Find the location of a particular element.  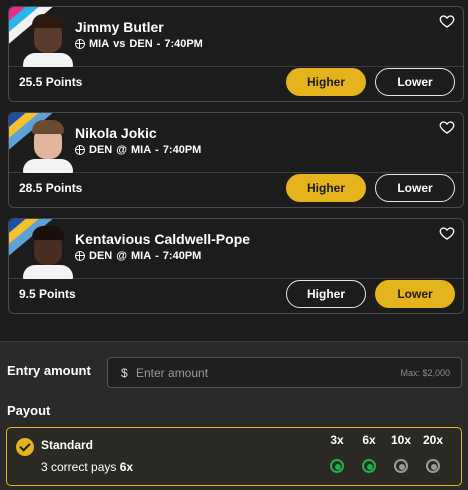

matchup-info: MIA vs DEN -7:40PM is located at coordinates (139, 44).